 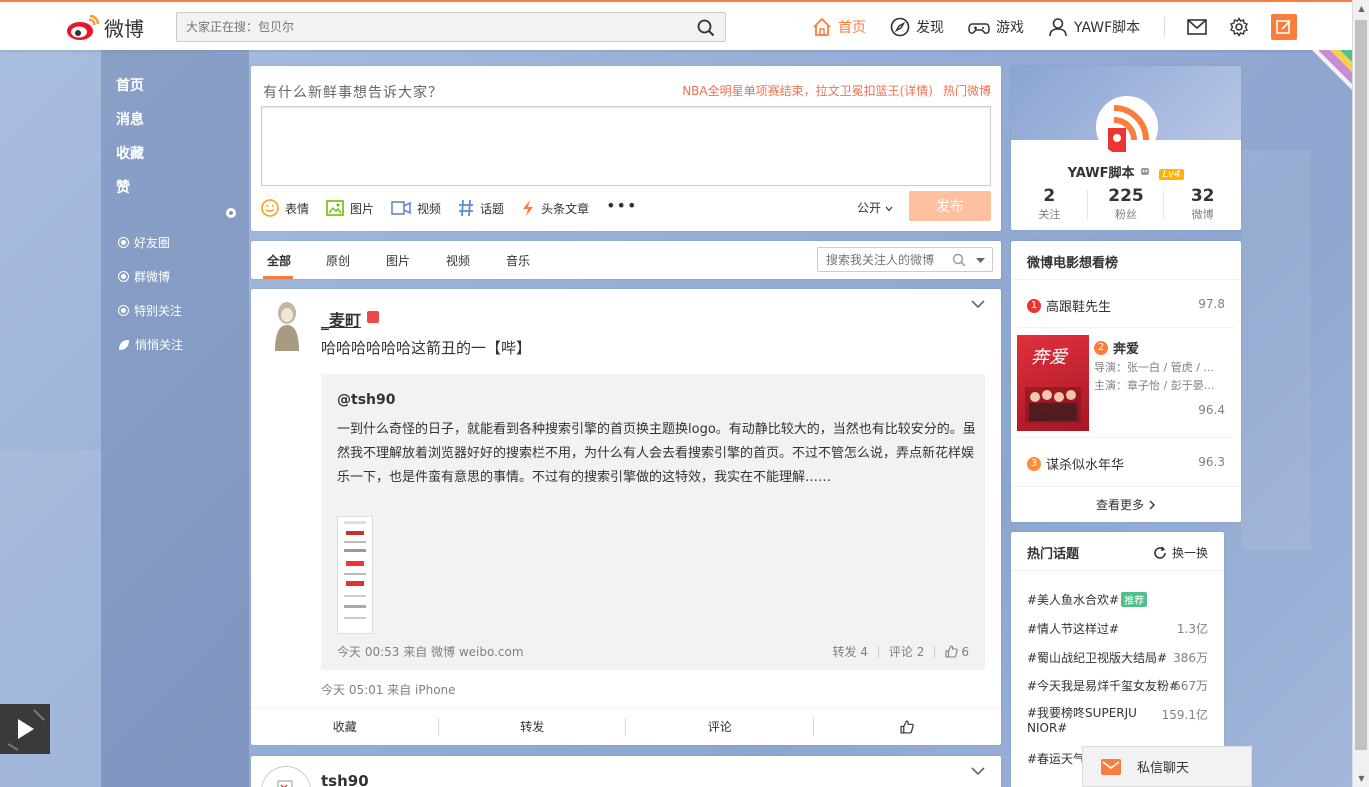 I want to click on messages-button, so click(x=1197, y=27).